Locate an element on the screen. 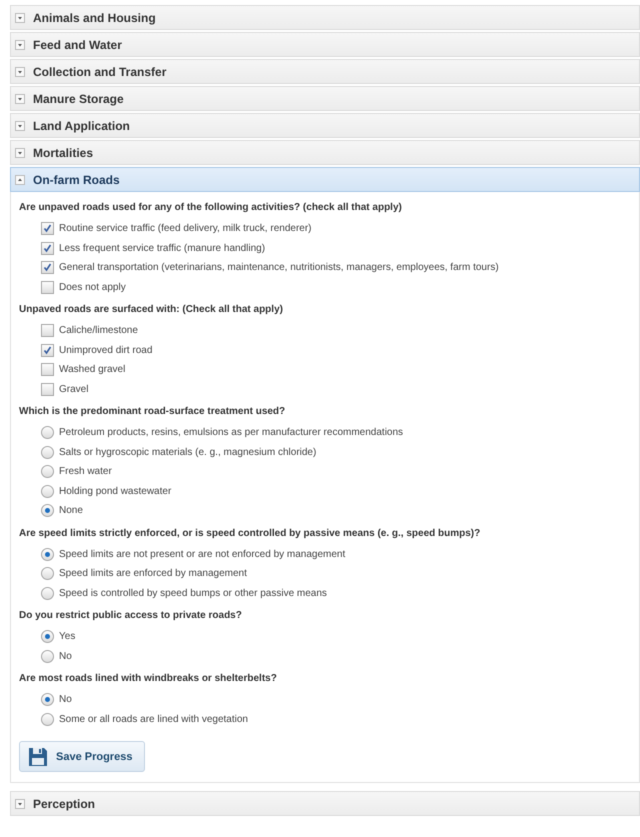  option-label: General transportation (veterinarians, maintenance, nutritionists, managers, employees, farm tours) is located at coordinates (279, 268).